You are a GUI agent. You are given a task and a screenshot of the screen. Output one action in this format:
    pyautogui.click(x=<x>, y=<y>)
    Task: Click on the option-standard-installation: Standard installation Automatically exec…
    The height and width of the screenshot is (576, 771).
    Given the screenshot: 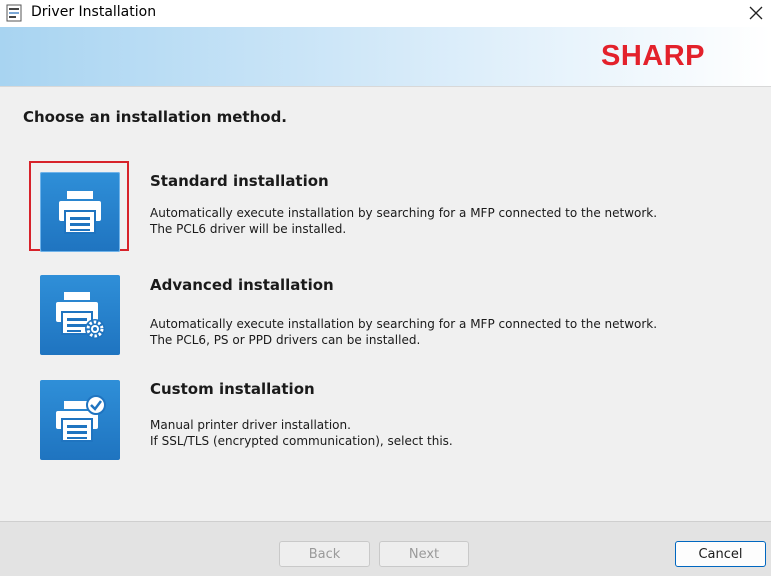 What is the action you would take?
    pyautogui.click(x=384, y=207)
    